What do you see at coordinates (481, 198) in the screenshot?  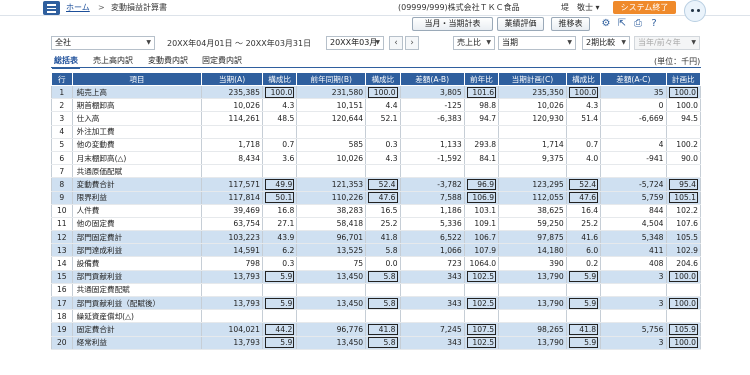 I see `ratio-value: 106.9` at bounding box center [481, 198].